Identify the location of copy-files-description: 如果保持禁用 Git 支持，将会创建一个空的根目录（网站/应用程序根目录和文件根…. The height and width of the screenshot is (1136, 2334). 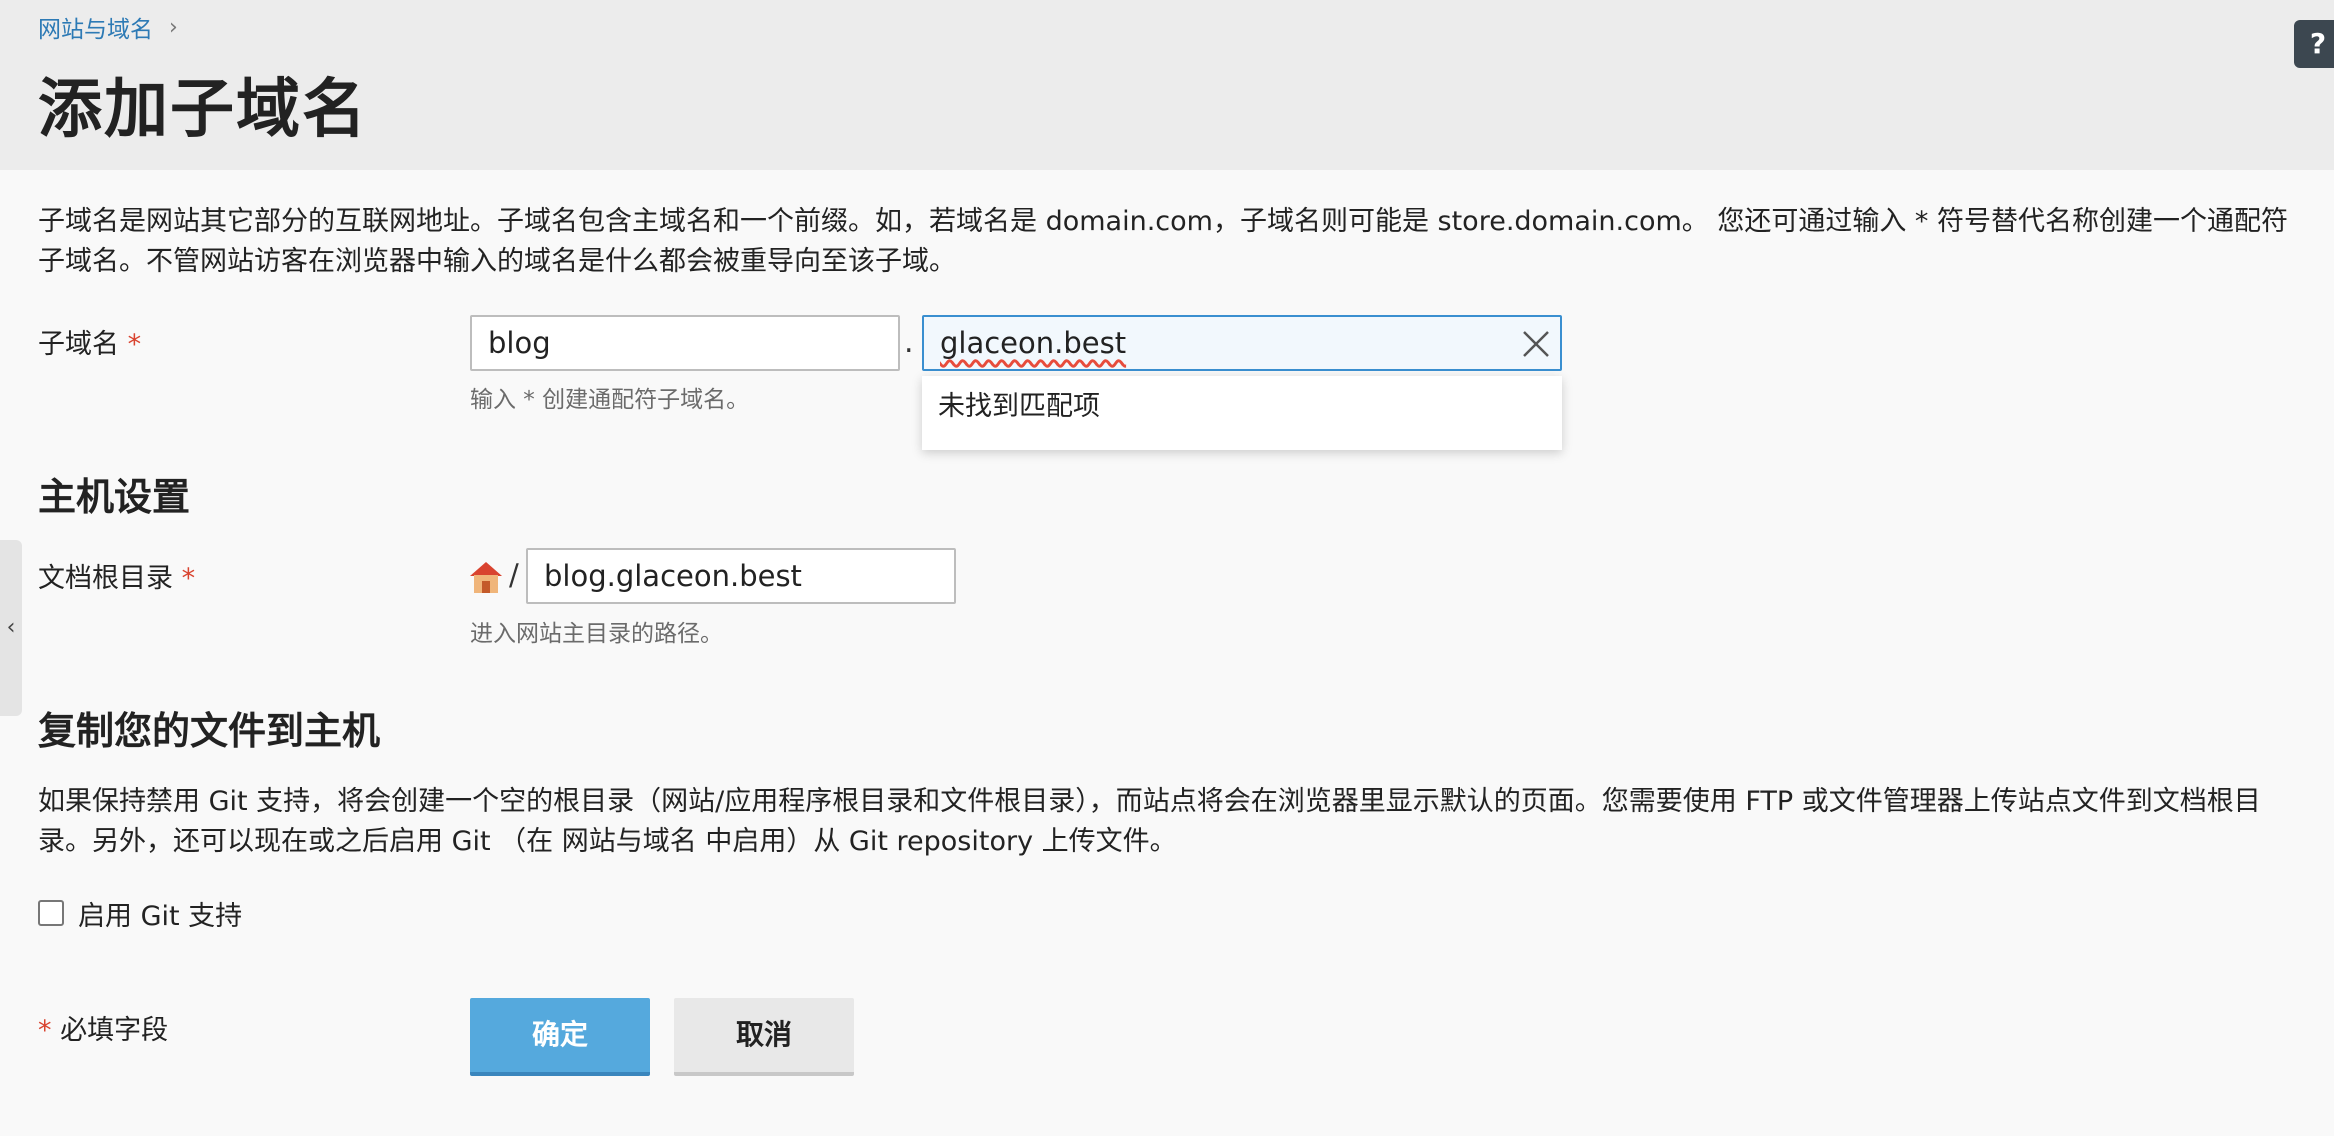
(1149, 821).